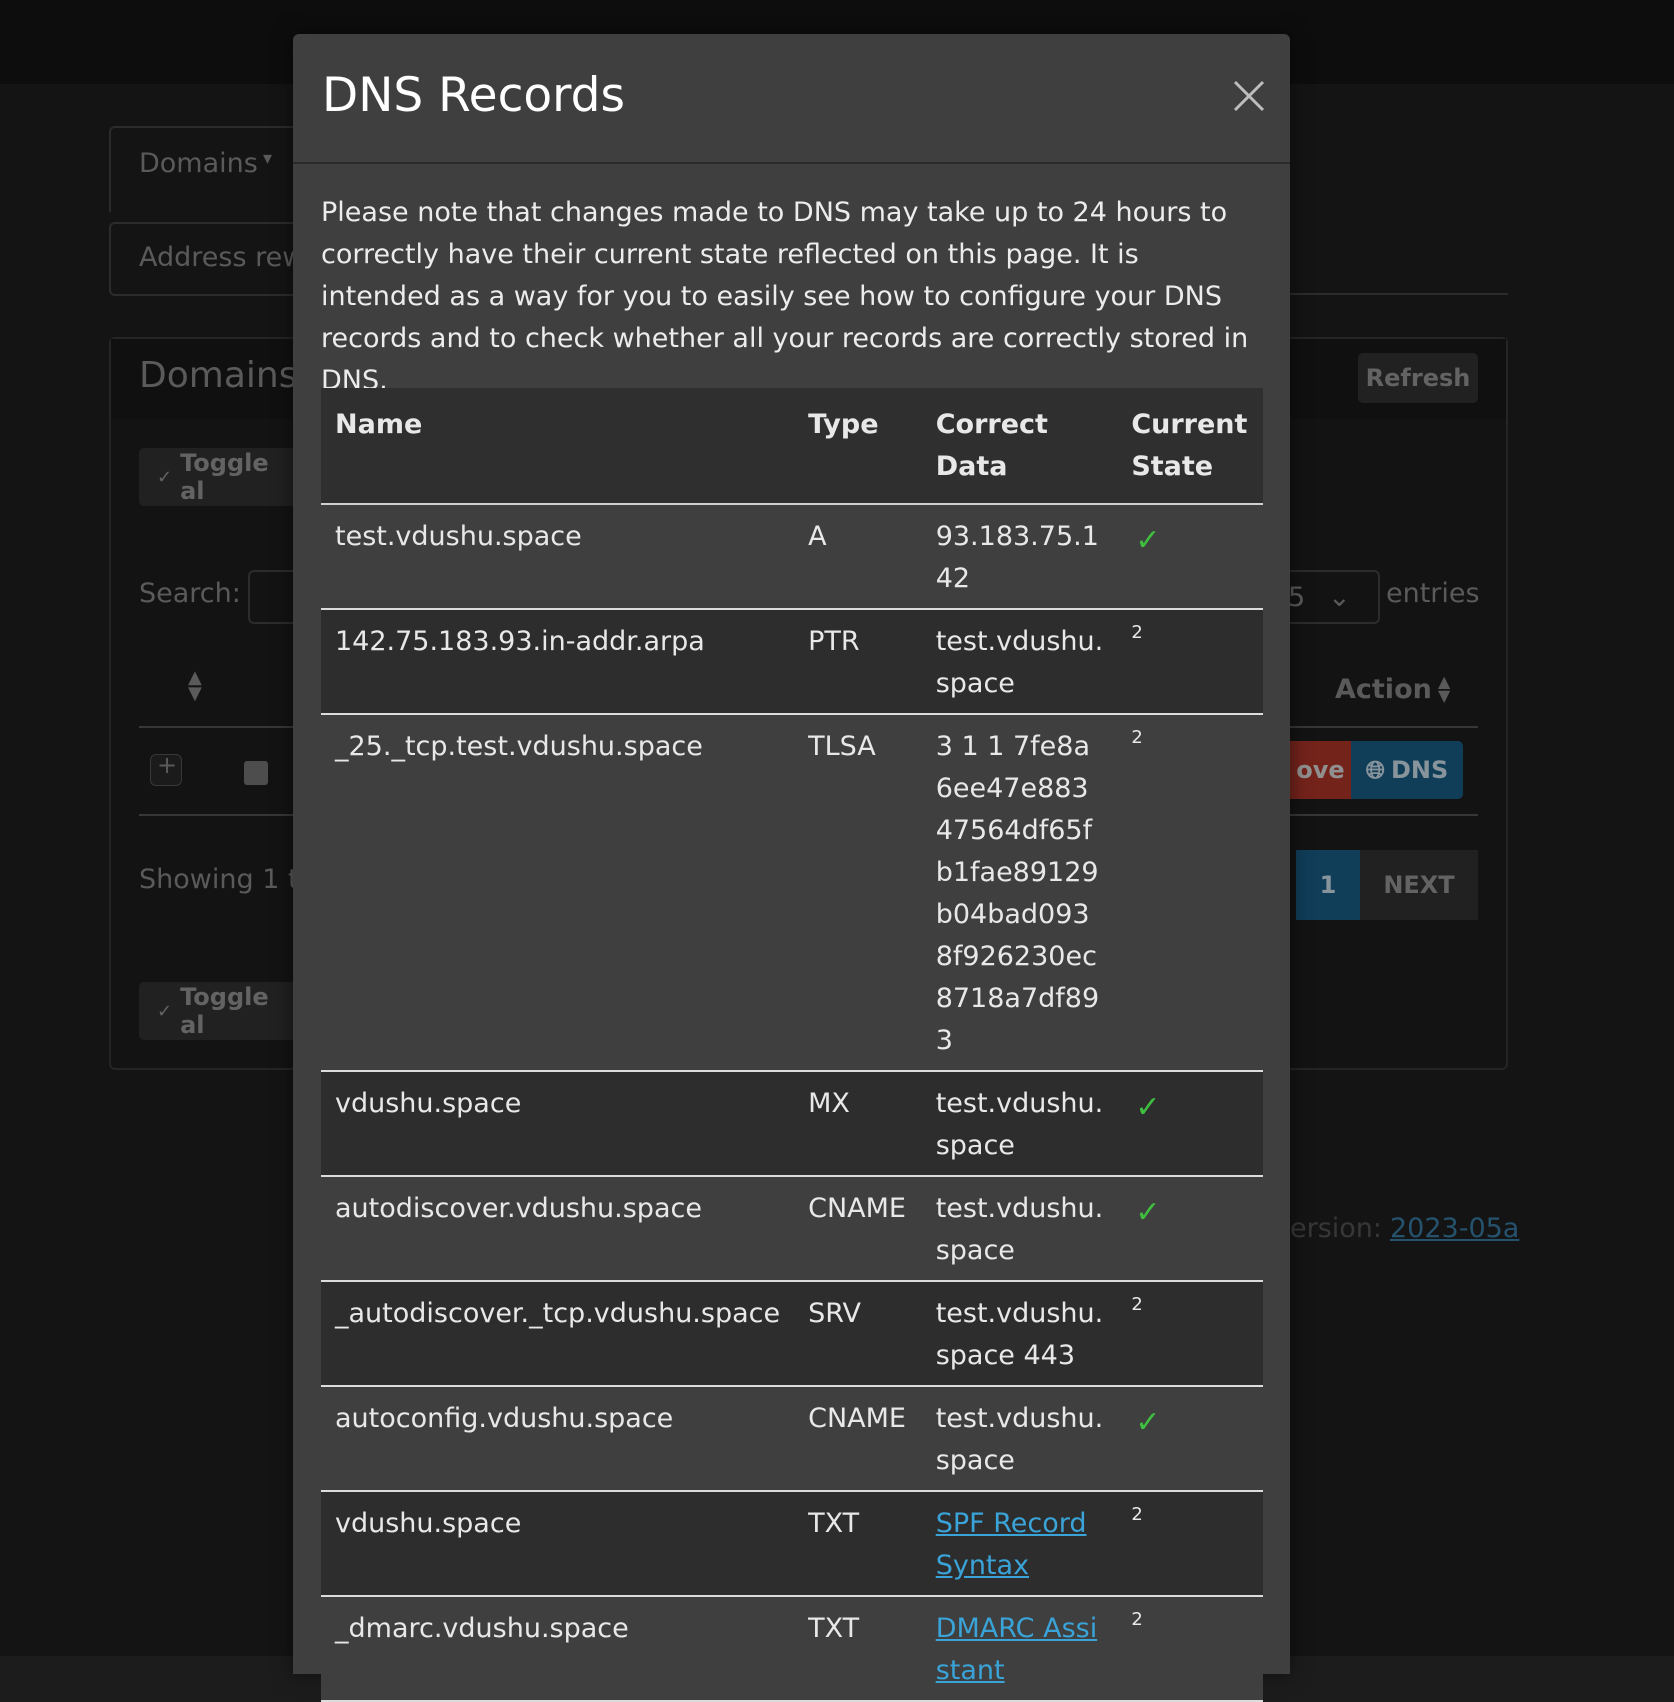  I want to click on record-correct-data: test.vdushu.space 443, so click(1019, 1334).